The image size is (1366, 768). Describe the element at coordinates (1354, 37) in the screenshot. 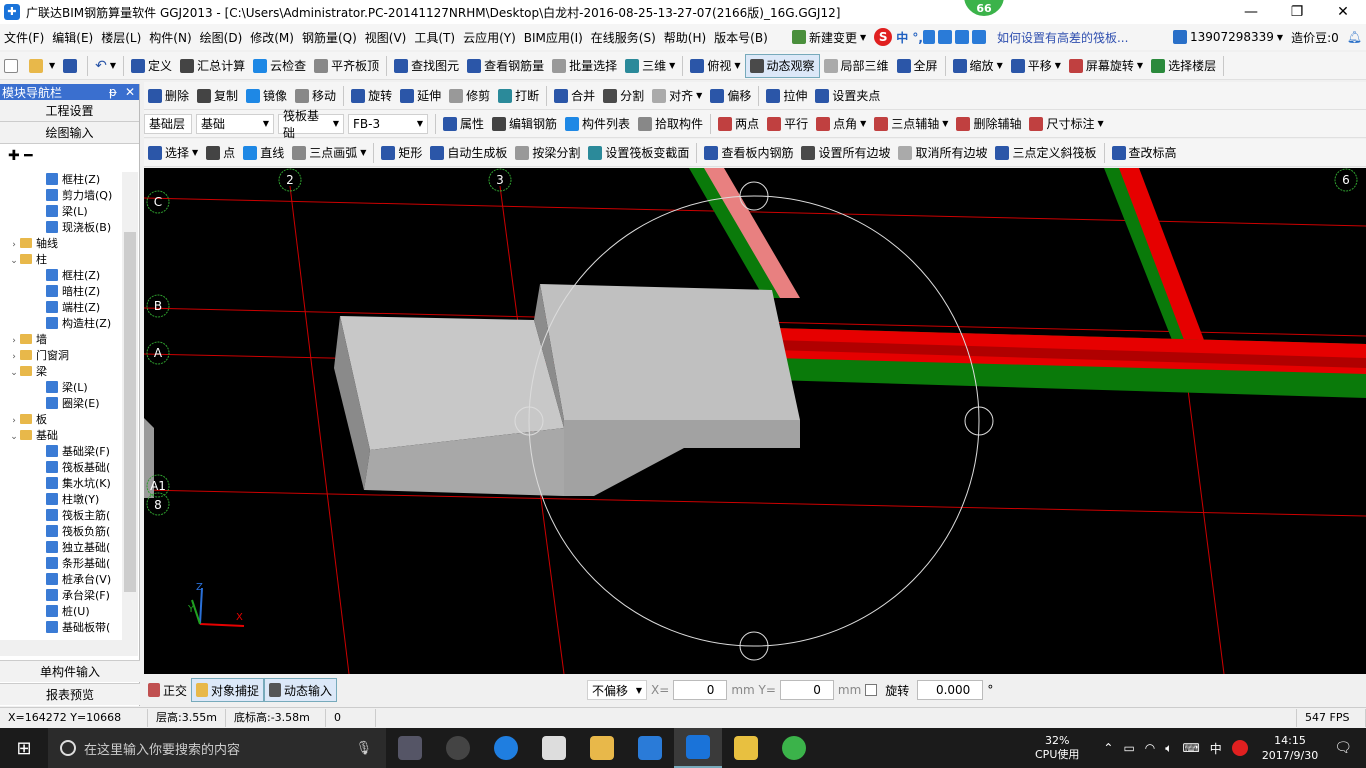

I see `bell-icon: 🔔︎` at that location.